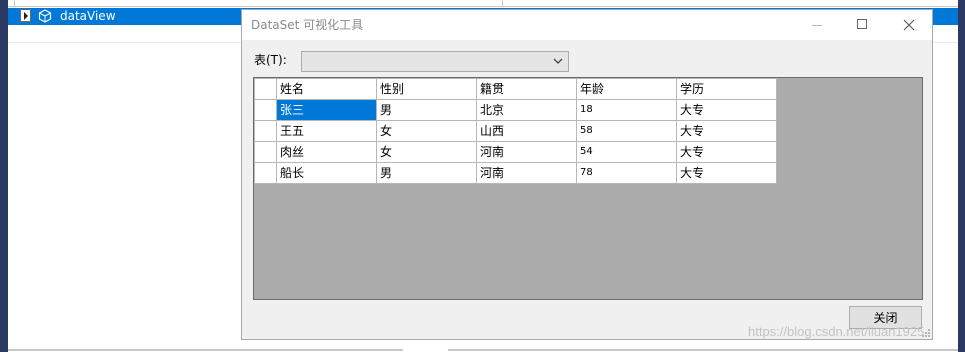  Describe the element at coordinates (326, 89) in the screenshot. I see `column-header: 姓名` at that location.